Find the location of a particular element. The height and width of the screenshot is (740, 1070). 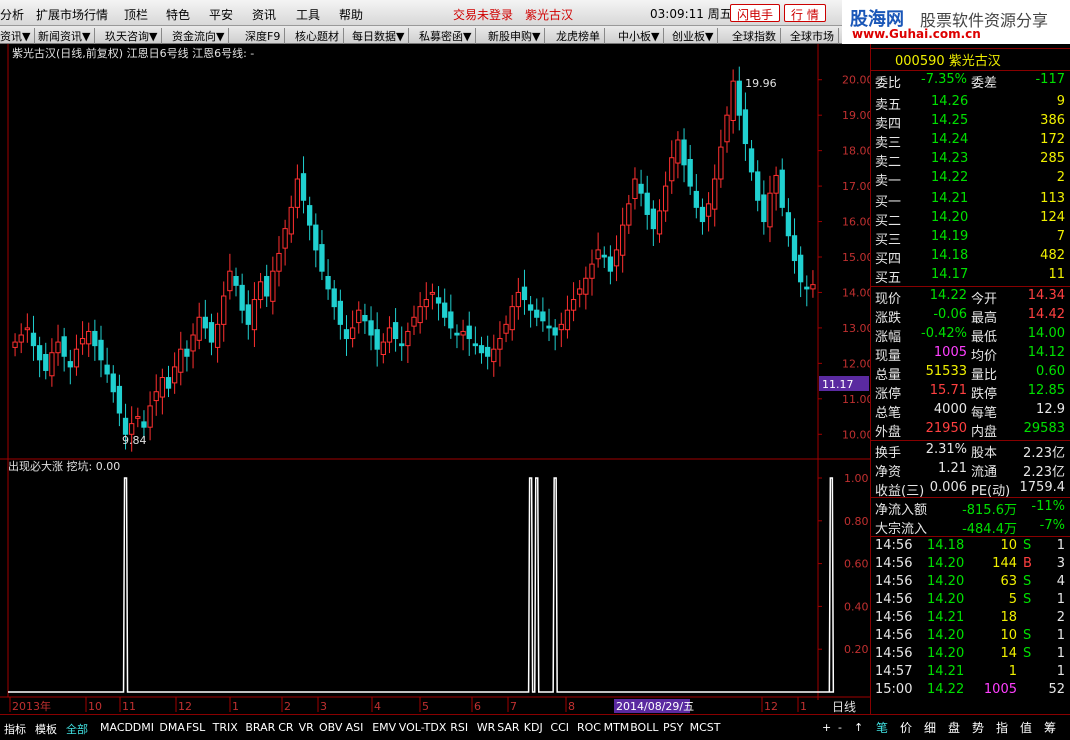

nav-button: ↑ is located at coordinates (858, 727).